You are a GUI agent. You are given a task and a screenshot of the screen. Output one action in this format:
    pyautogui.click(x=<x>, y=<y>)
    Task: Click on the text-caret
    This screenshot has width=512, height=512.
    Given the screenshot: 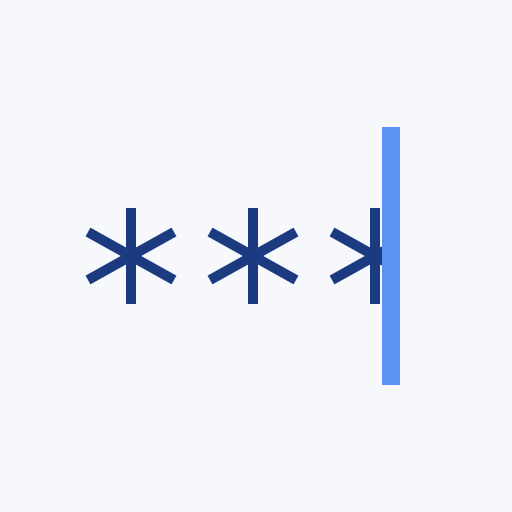 What is the action you would take?
    pyautogui.click(x=391, y=256)
    